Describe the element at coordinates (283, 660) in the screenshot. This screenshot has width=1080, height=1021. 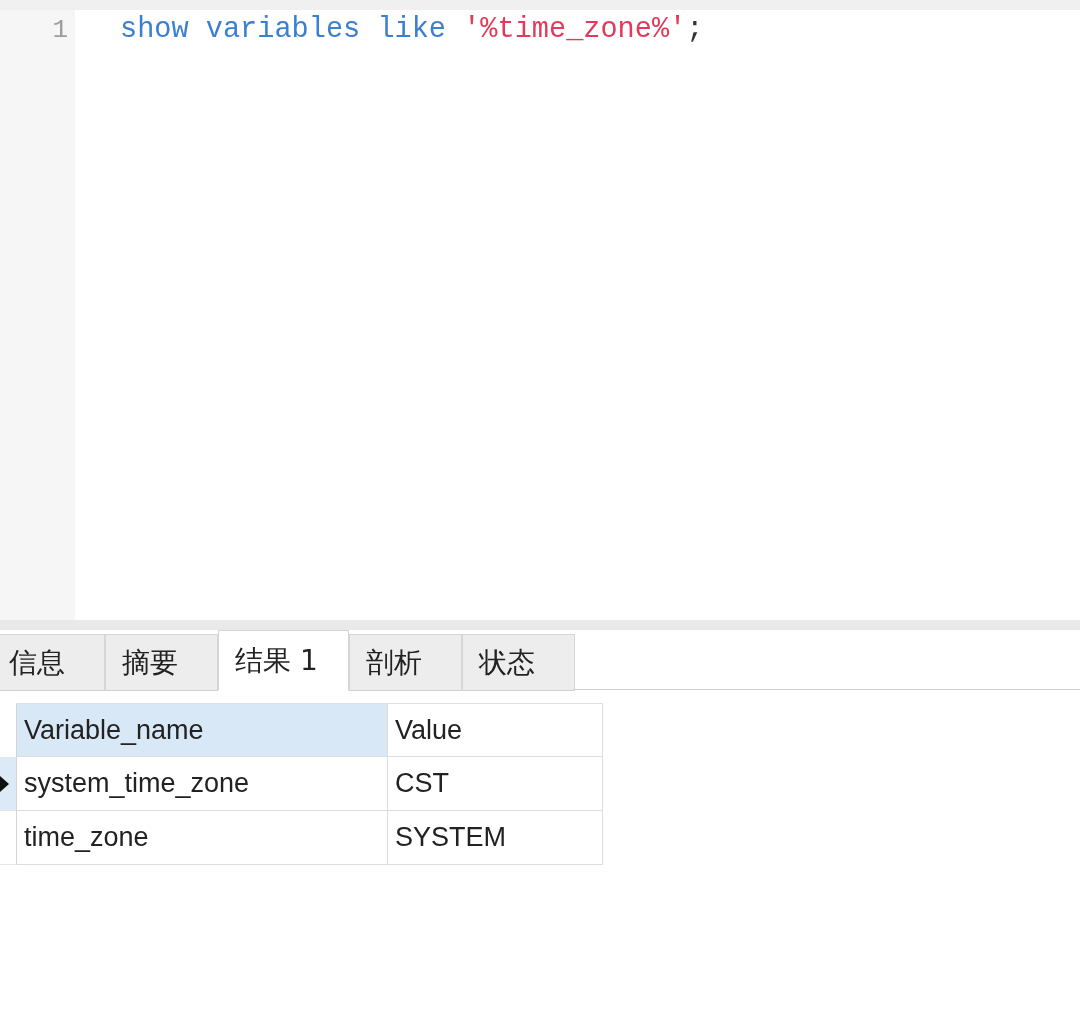
I see `result-tab: 结果 1` at that location.